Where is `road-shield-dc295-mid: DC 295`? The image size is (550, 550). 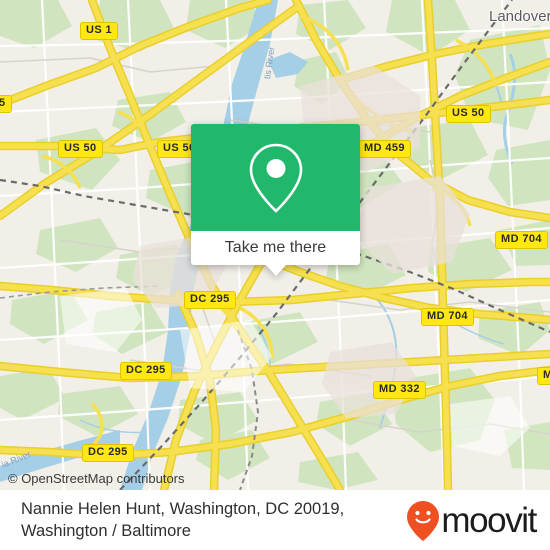 road-shield-dc295-mid: DC 295 is located at coordinates (146, 371).